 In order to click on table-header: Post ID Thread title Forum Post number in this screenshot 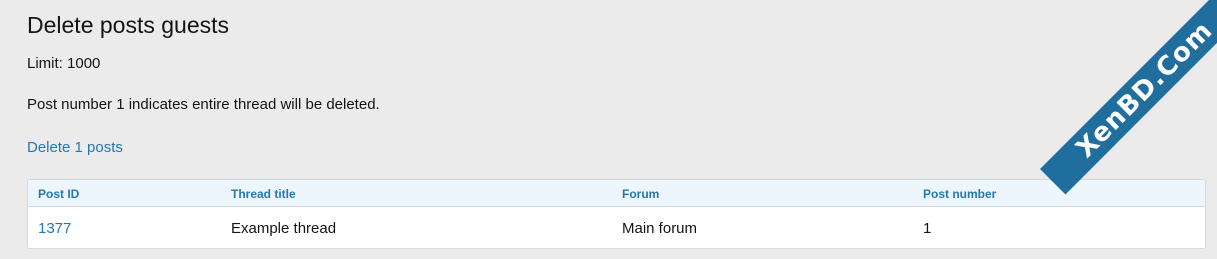, I will do `click(616, 193)`.